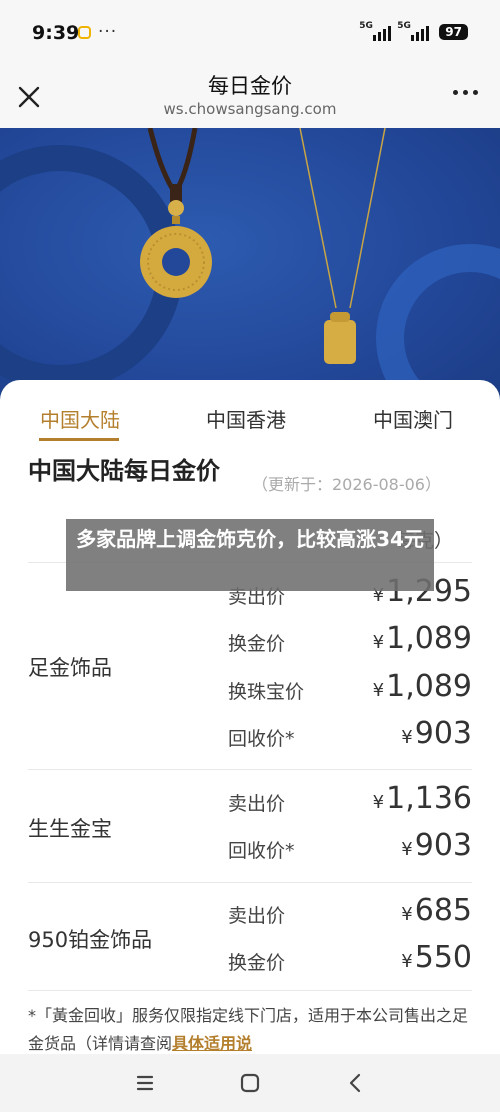 This screenshot has width=500, height=1112. Describe the element at coordinates (250, 555) in the screenshot. I see `news-headline: 多家品牌上调金饰克价，比较高涨34元` at that location.